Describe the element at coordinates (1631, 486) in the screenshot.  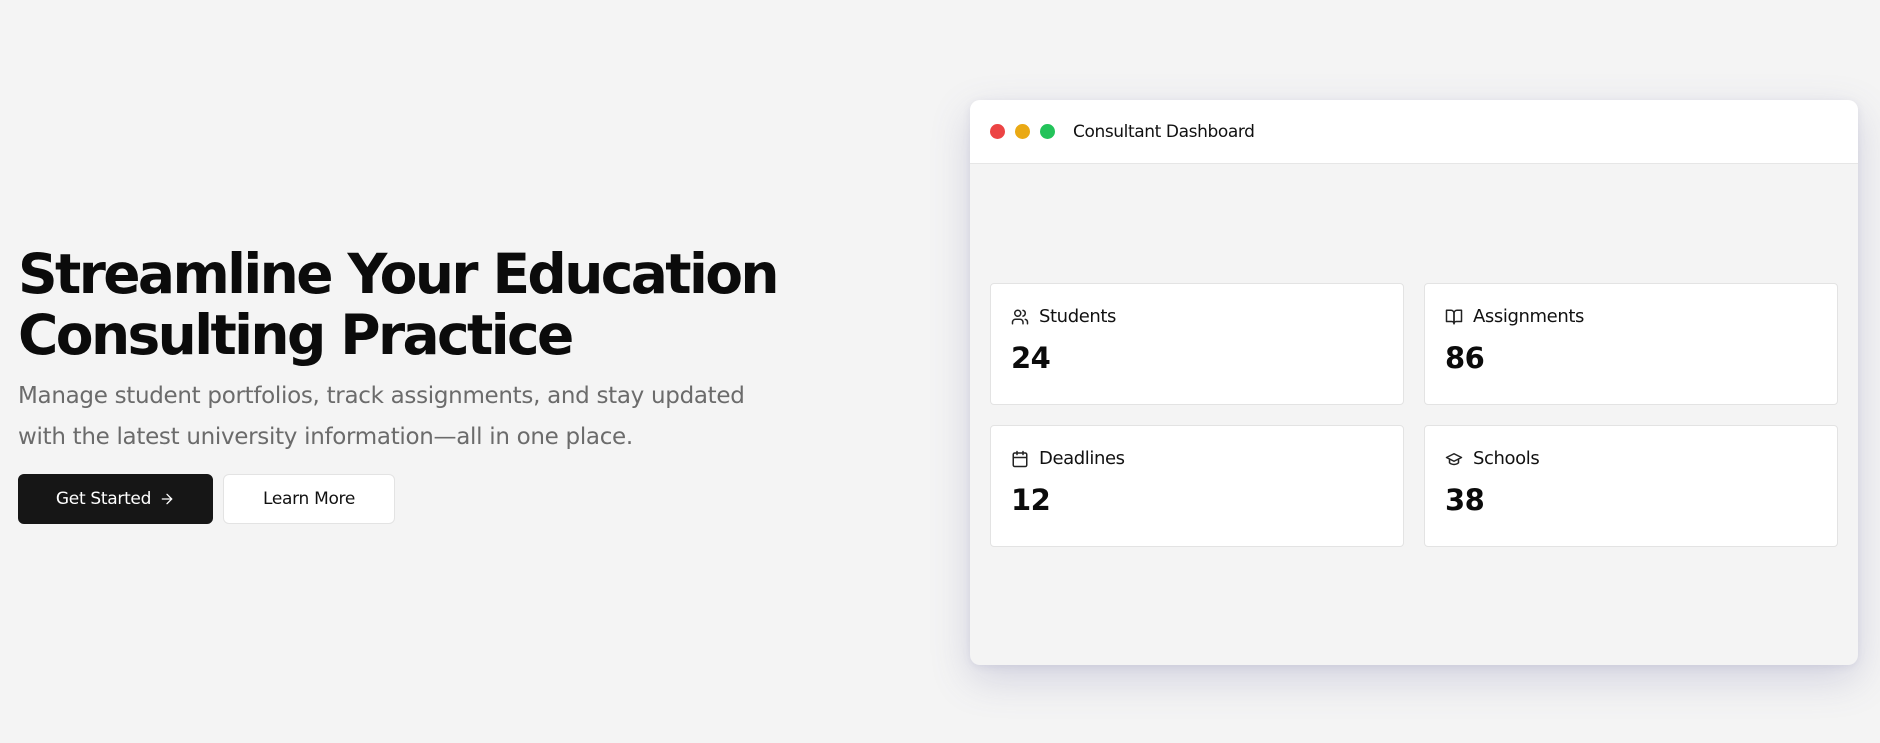
I see `stat-card-schools: Schools 38` at that location.